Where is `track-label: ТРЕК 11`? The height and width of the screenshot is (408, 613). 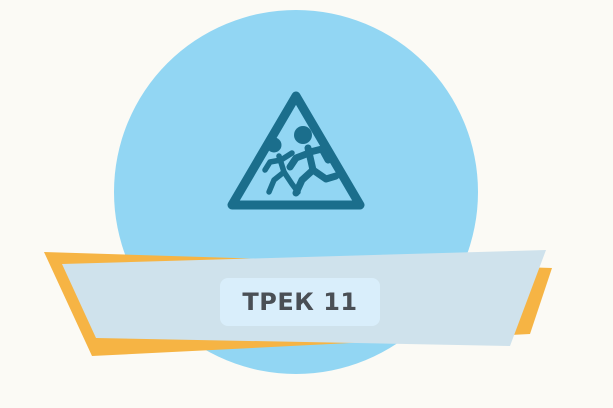 track-label: ТРЕК 11 is located at coordinates (300, 302).